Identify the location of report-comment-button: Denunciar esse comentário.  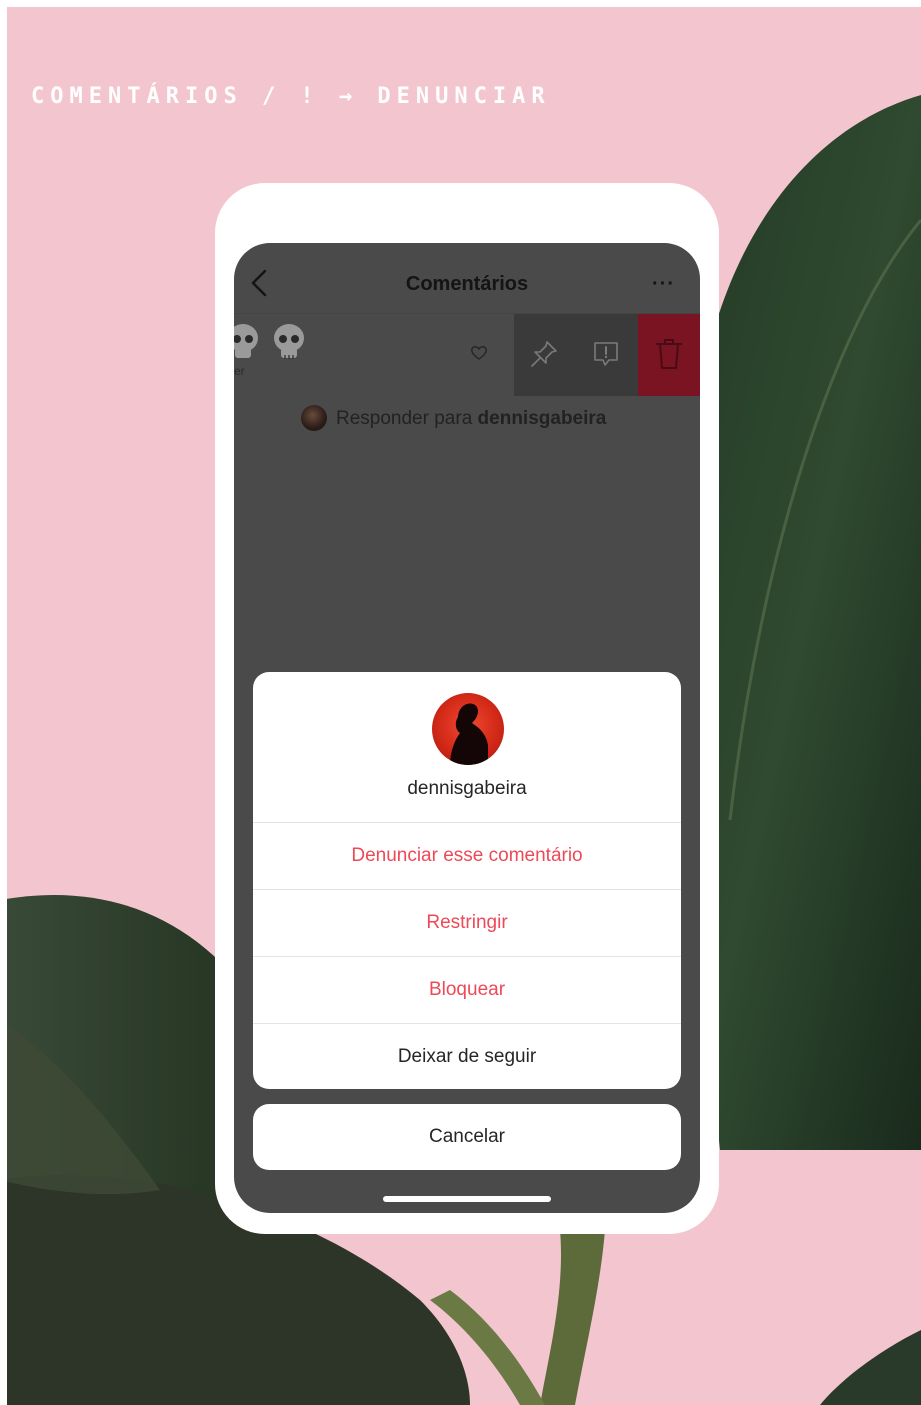
(467, 856).